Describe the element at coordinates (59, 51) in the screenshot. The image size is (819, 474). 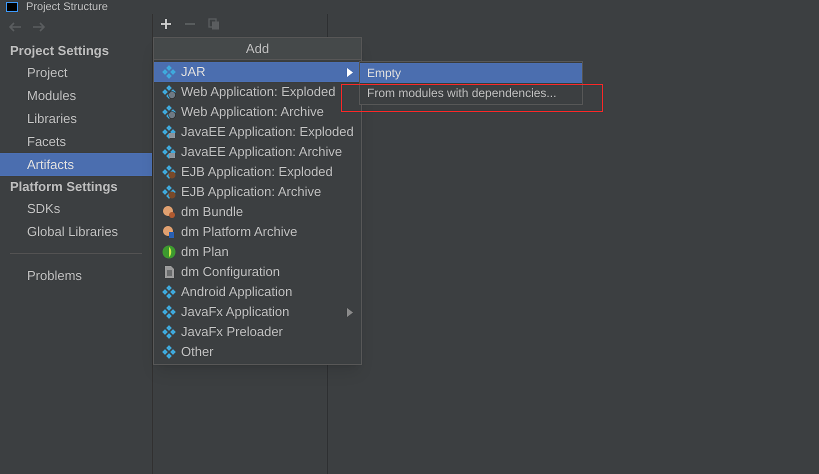
I see `section-heading: Project Settings` at that location.